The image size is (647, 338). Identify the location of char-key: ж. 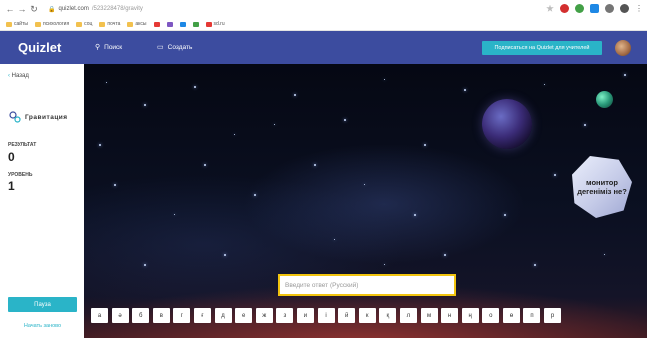
(264, 315).